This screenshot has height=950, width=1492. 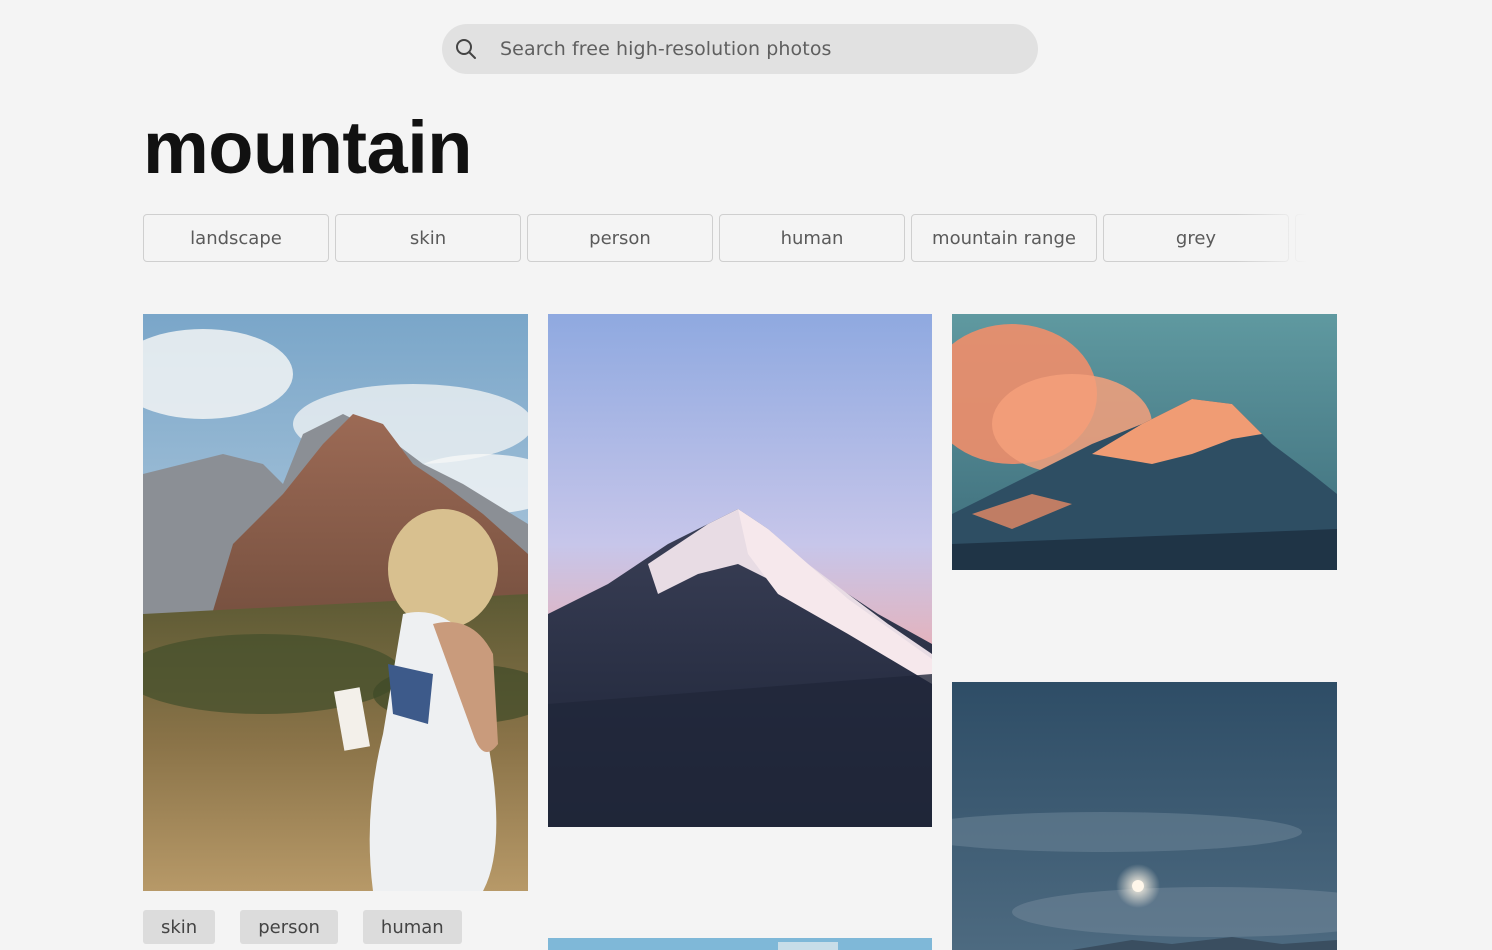 I want to click on search-bar, so click(x=740, y=49).